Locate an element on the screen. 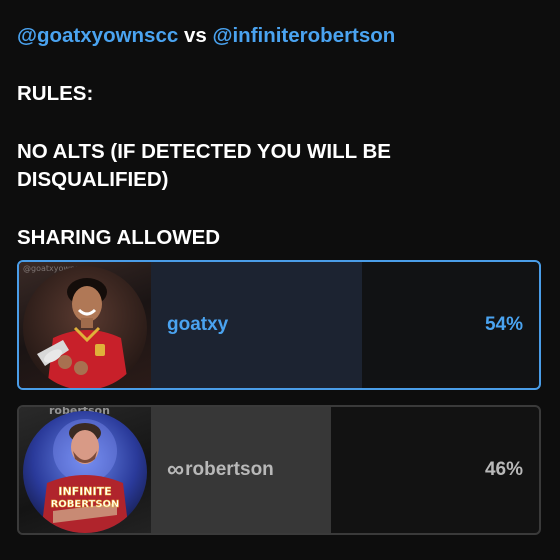 The height and width of the screenshot is (560, 560). matchup-line: @goatxyownscc vs @infiniterobertson is located at coordinates (282, 36).